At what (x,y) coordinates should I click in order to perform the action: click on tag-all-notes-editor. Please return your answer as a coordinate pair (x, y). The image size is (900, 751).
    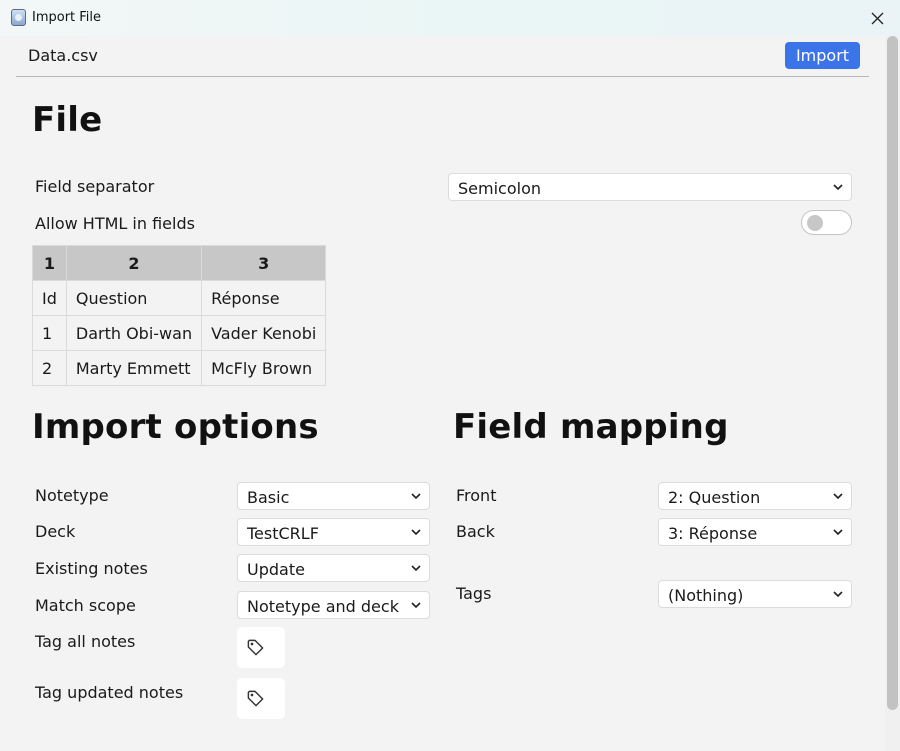
    Looking at the image, I should click on (261, 647).